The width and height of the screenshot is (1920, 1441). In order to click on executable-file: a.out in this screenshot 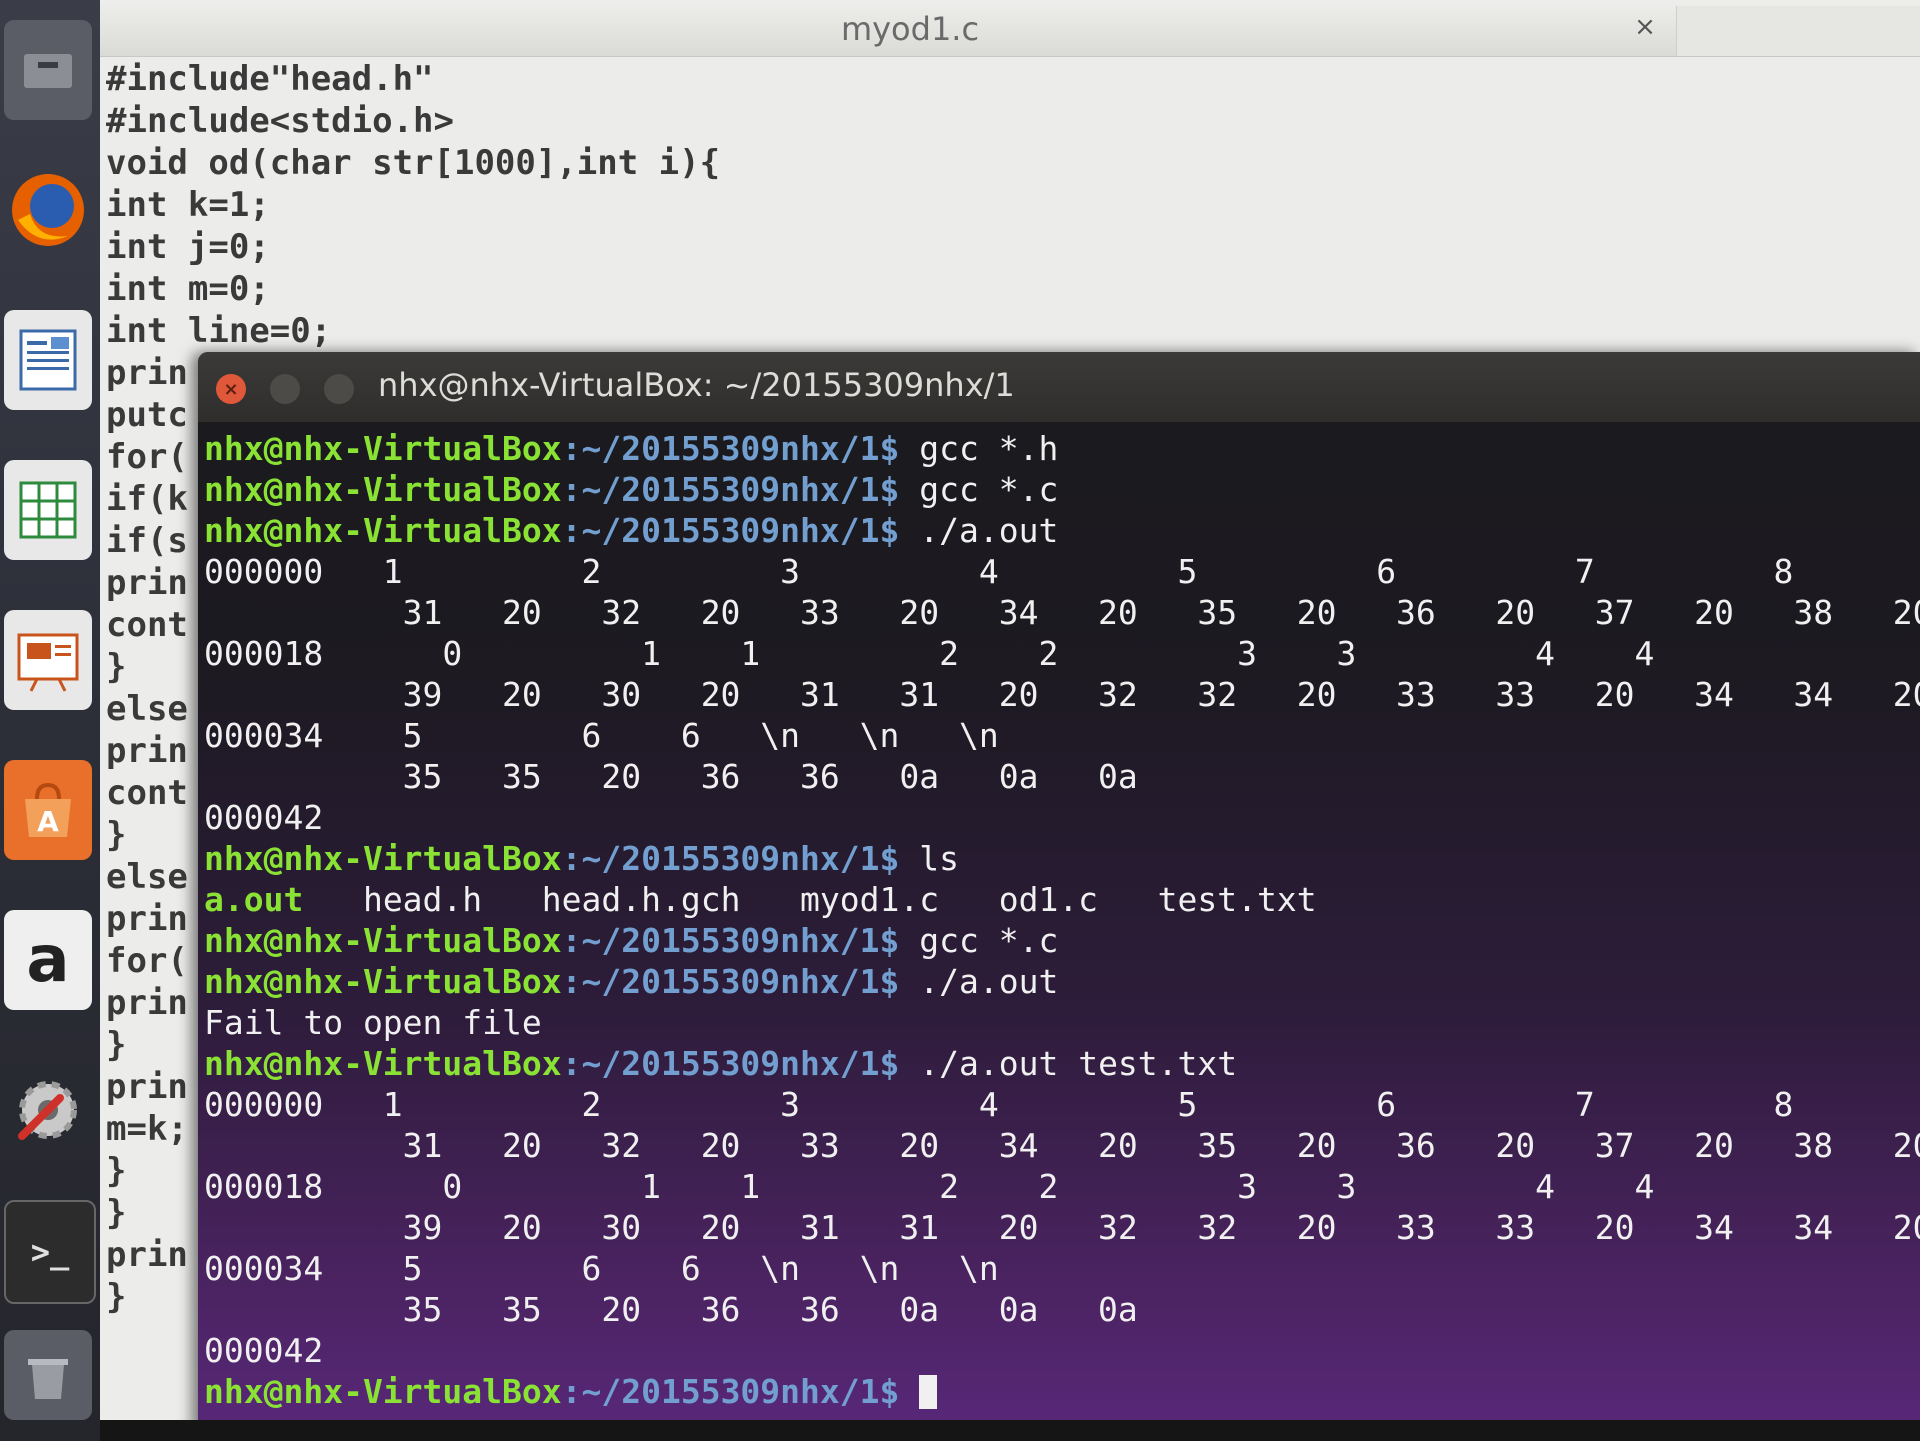, I will do `click(254, 899)`.